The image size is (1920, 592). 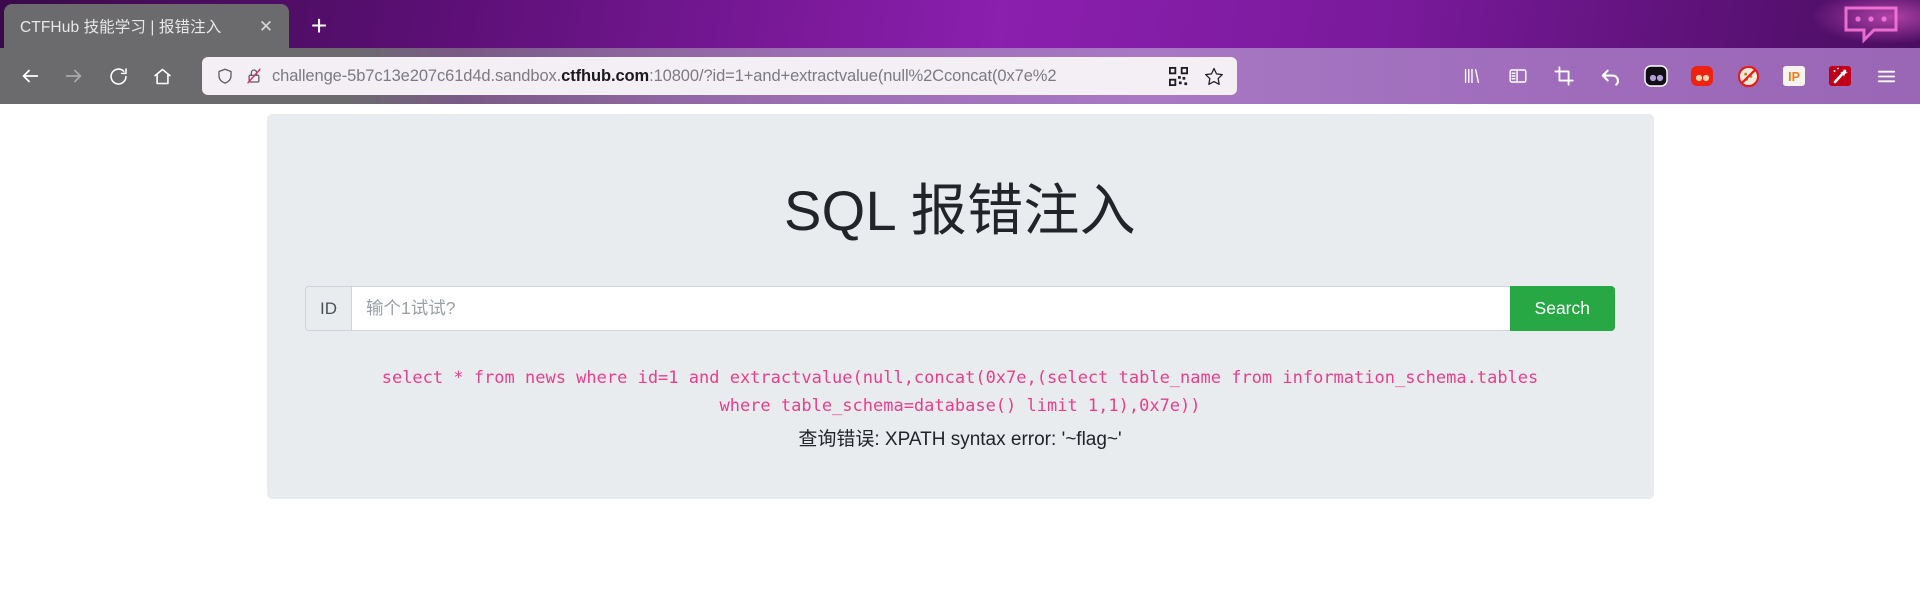 I want to click on sidebar-icon, so click(x=1518, y=76).